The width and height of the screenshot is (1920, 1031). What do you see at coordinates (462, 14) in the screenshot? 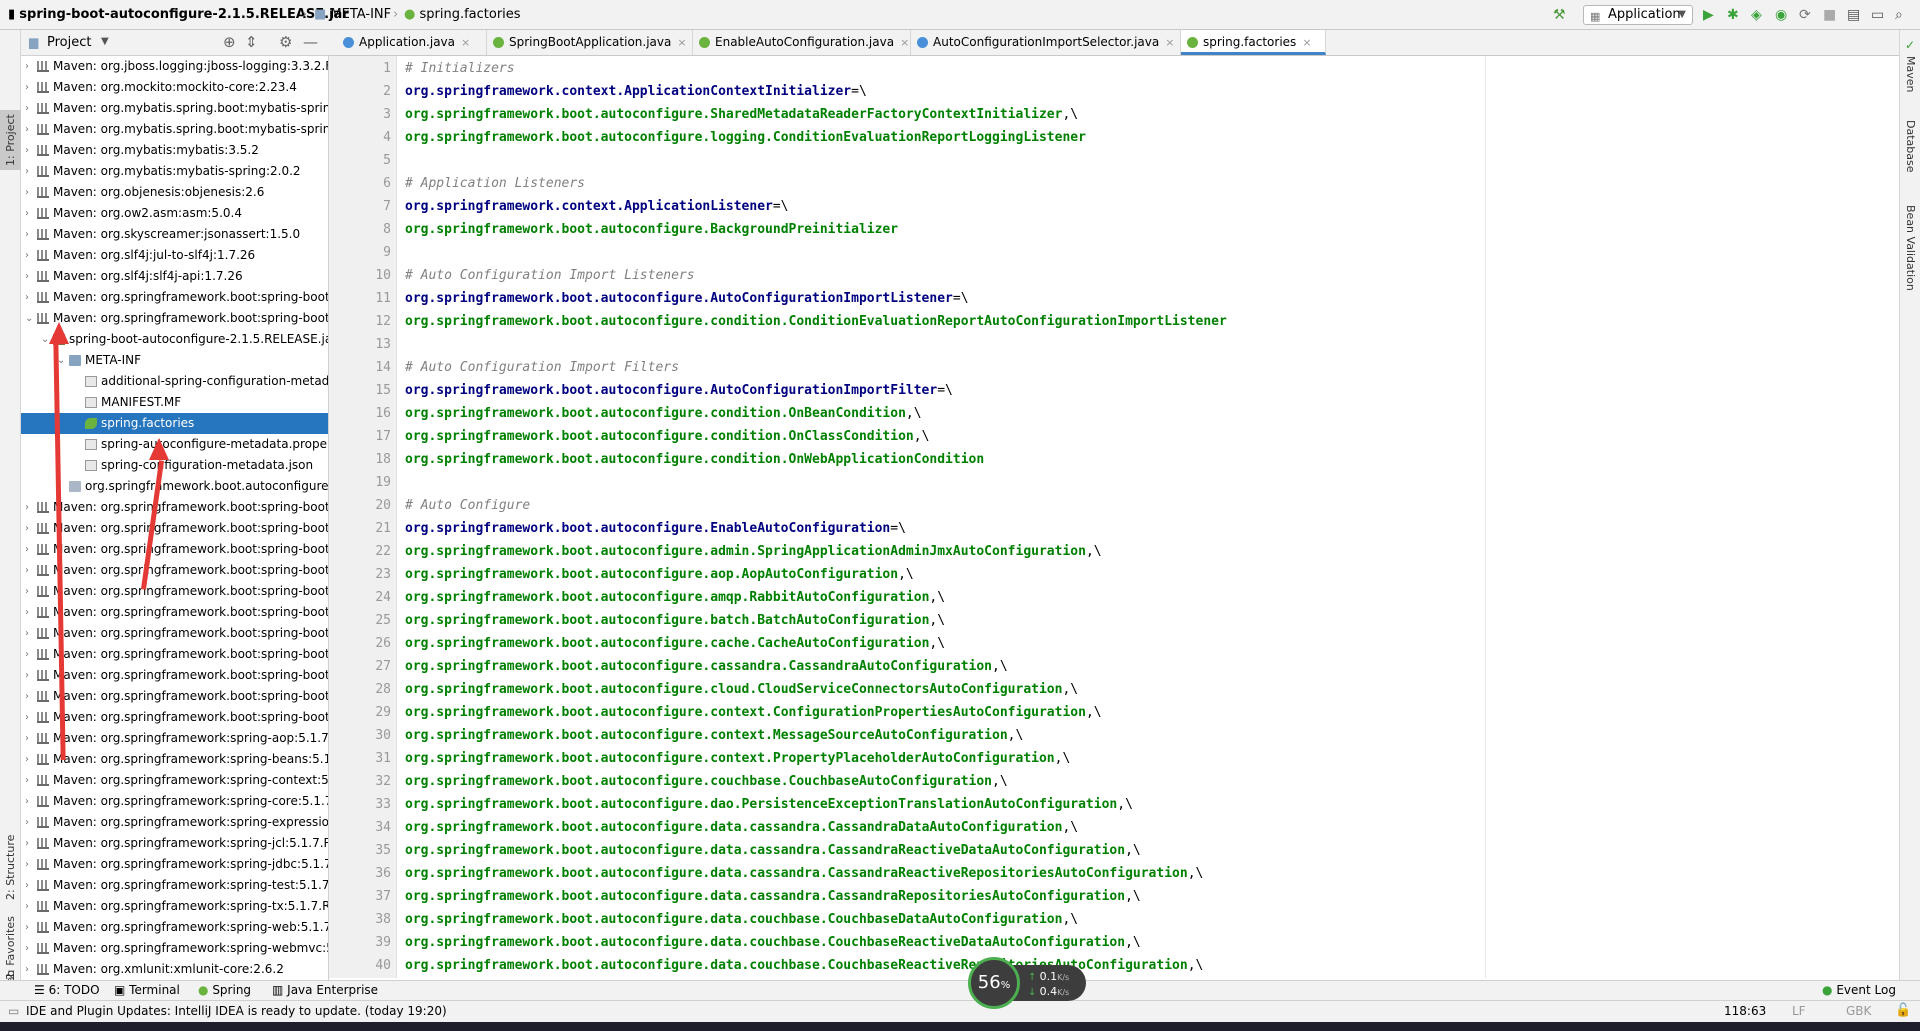
I see `breadcrumb-file: ● spring.factories` at bounding box center [462, 14].